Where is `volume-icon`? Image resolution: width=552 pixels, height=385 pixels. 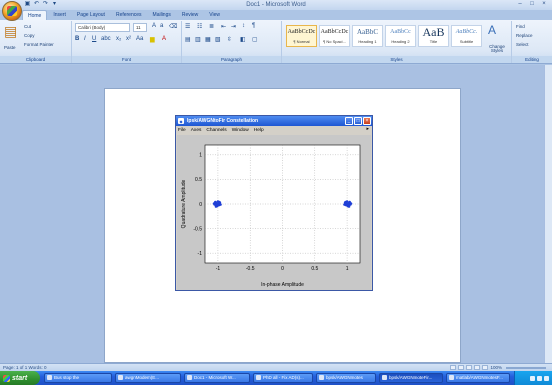
volume-icon is located at coordinates (539, 378).